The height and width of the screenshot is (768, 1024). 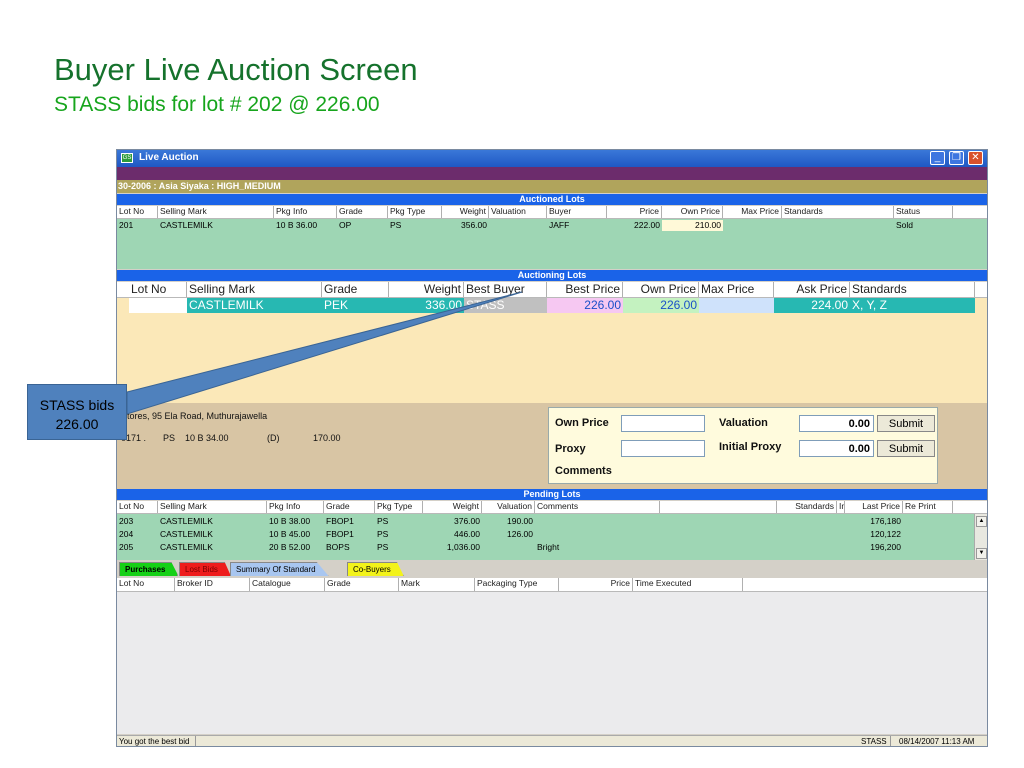 I want to click on callout-line2: 226.00, so click(x=77, y=424).